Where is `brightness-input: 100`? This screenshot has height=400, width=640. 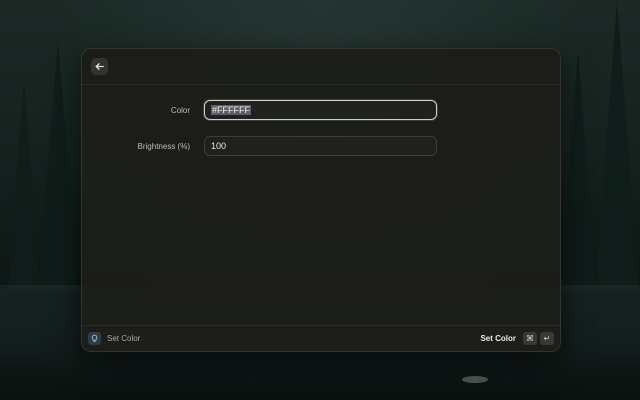
brightness-input: 100 is located at coordinates (320, 146).